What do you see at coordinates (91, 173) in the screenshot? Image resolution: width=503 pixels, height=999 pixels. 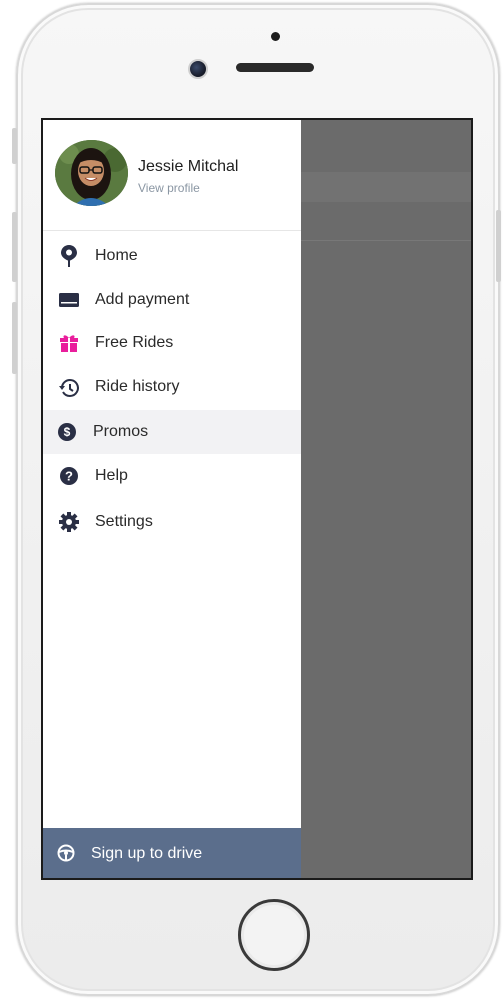 I see `avatar` at bounding box center [91, 173].